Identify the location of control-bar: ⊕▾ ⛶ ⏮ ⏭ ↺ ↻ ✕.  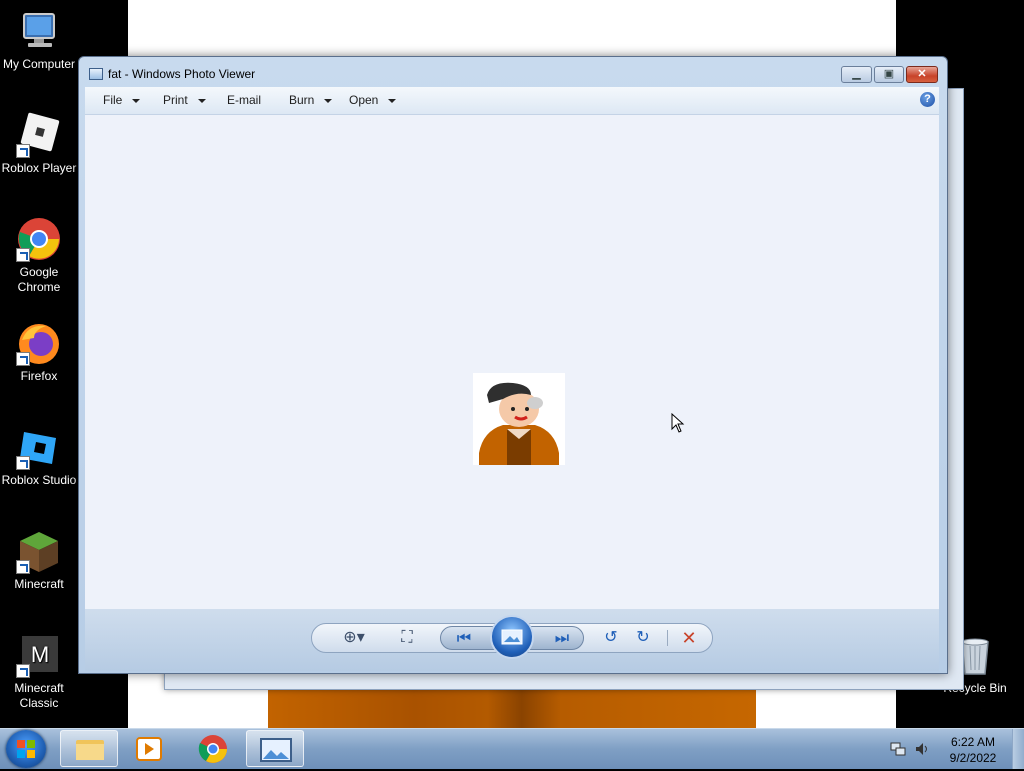
(512, 640).